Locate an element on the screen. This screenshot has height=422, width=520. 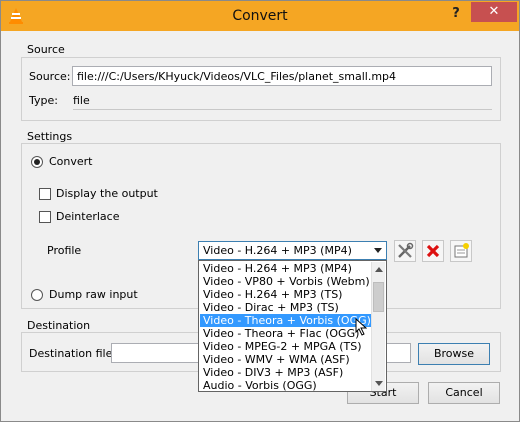
type-label: Type: is located at coordinates (43, 100).